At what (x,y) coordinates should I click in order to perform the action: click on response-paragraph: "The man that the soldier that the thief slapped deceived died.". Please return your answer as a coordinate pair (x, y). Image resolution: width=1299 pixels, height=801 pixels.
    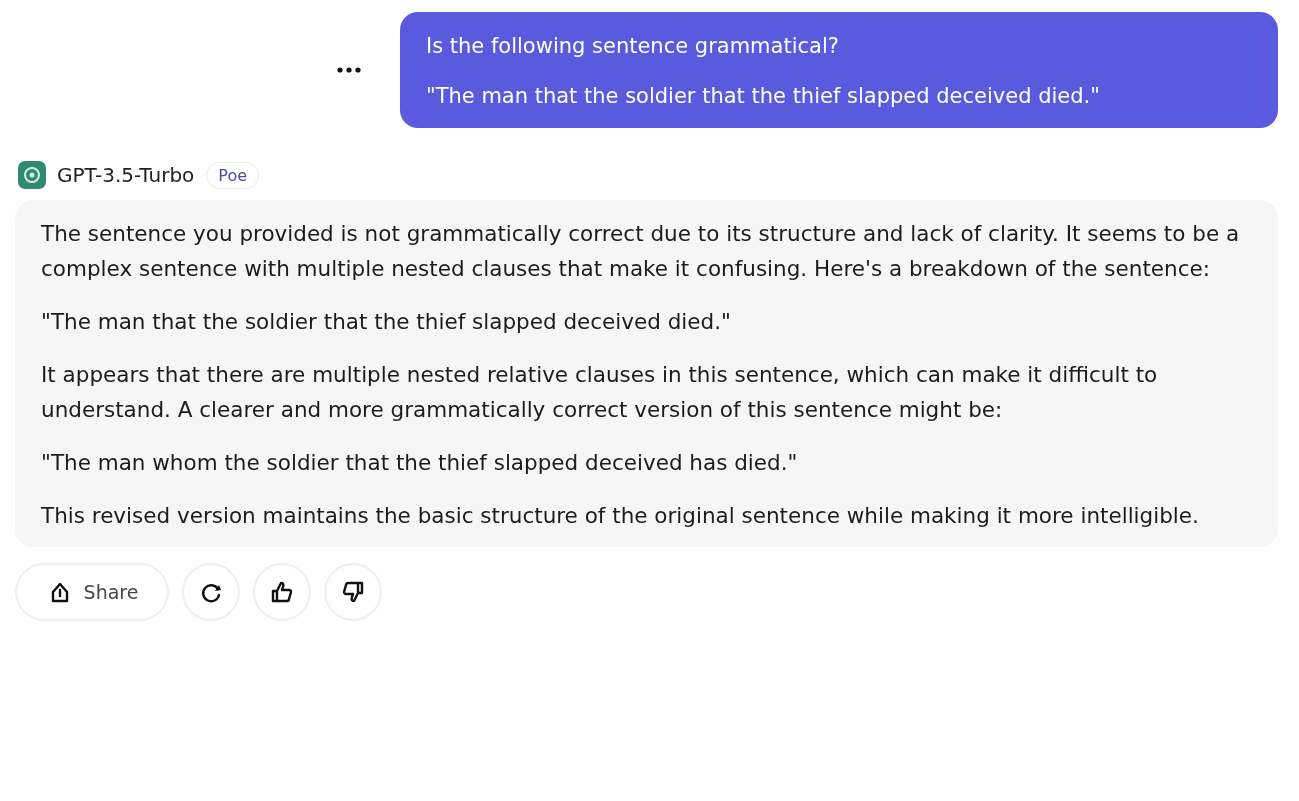
    Looking at the image, I should click on (386, 322).